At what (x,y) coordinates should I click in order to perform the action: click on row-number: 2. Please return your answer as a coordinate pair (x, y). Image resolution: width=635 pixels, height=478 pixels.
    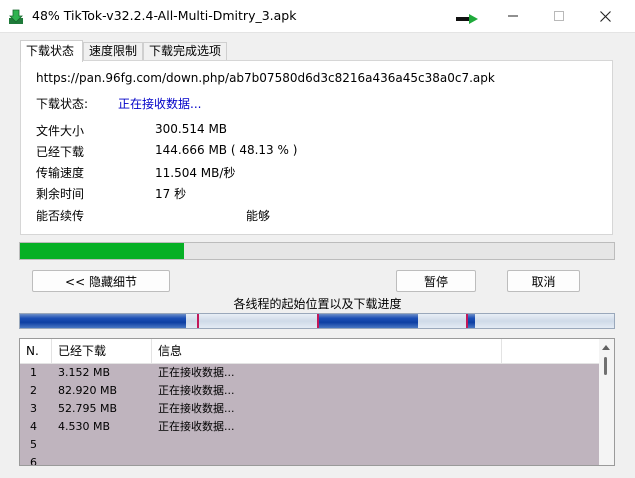
    Looking at the image, I should click on (33, 390).